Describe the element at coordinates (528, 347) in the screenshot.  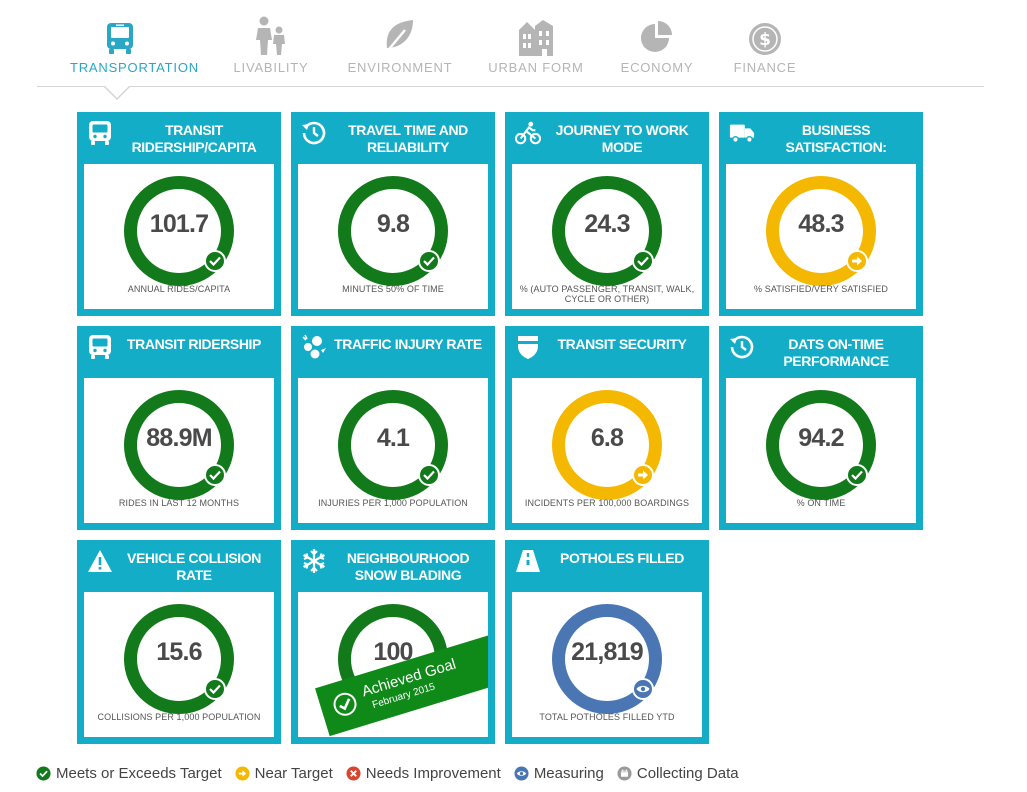
I see `shield-icon` at that location.